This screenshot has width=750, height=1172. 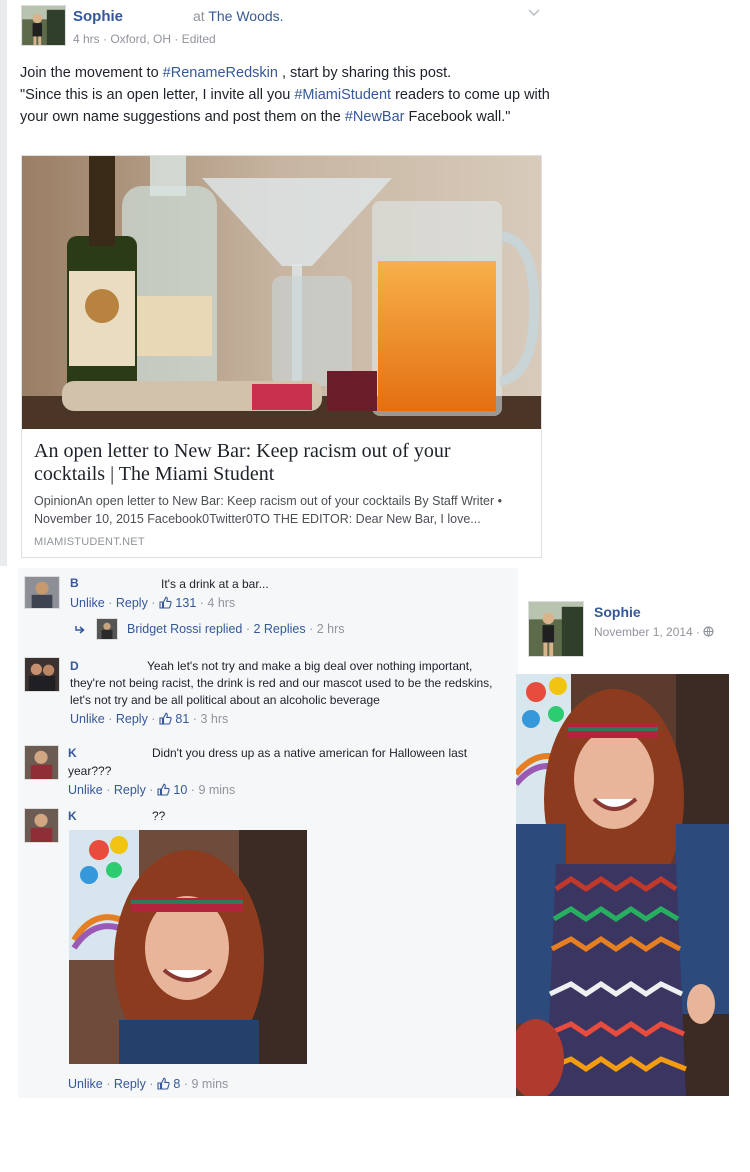 I want to click on comment-text: year???, so click(x=90, y=771).